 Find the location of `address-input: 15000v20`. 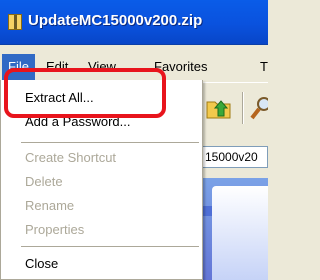

address-input: 15000v20 is located at coordinates (234, 157).